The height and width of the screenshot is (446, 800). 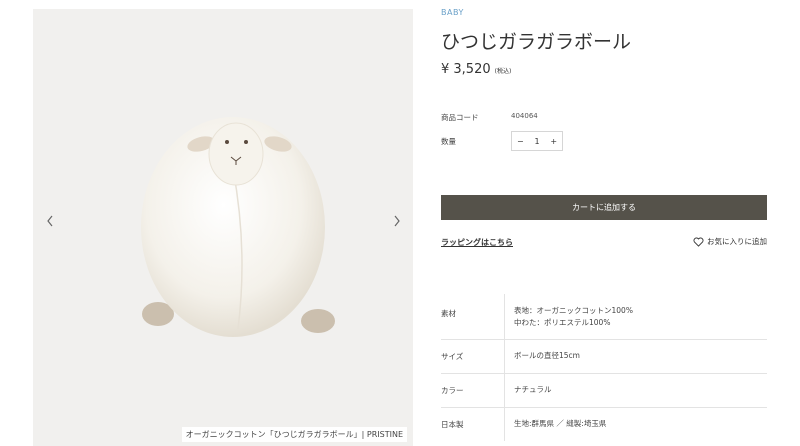 I want to click on product-price: ¥ 3,520 (税込), so click(x=476, y=69).